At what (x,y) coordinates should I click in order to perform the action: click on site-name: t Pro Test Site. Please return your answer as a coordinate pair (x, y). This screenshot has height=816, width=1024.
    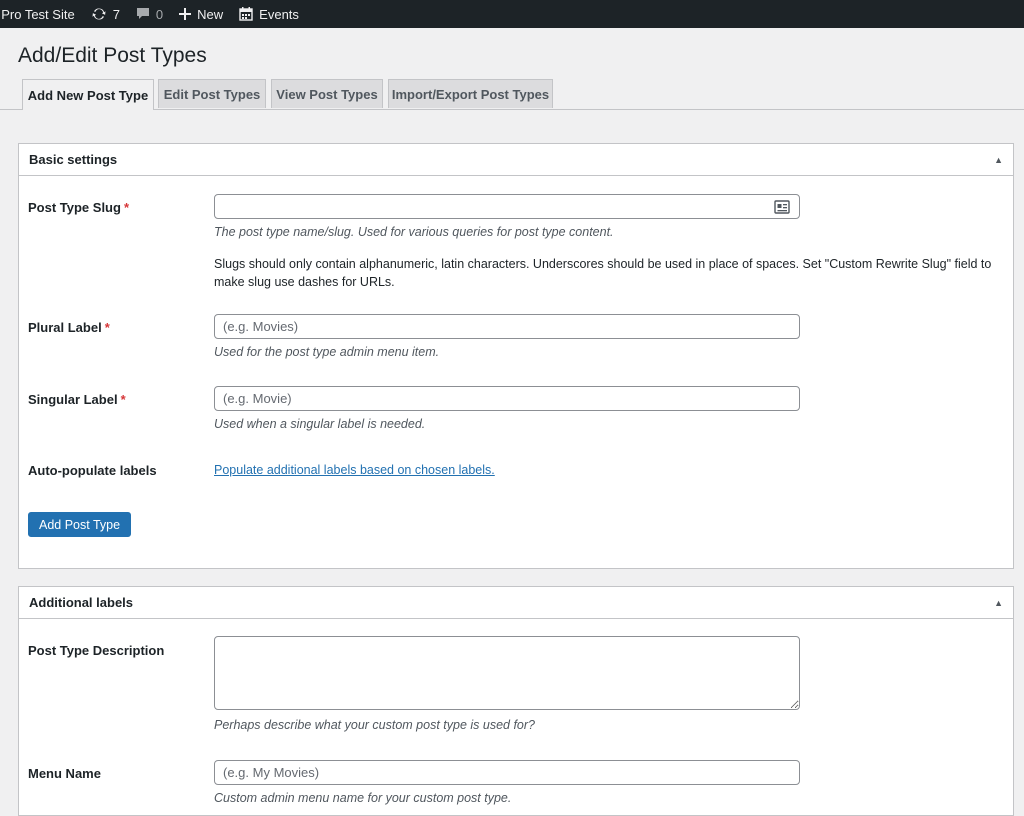
    Looking at the image, I should click on (37, 14).